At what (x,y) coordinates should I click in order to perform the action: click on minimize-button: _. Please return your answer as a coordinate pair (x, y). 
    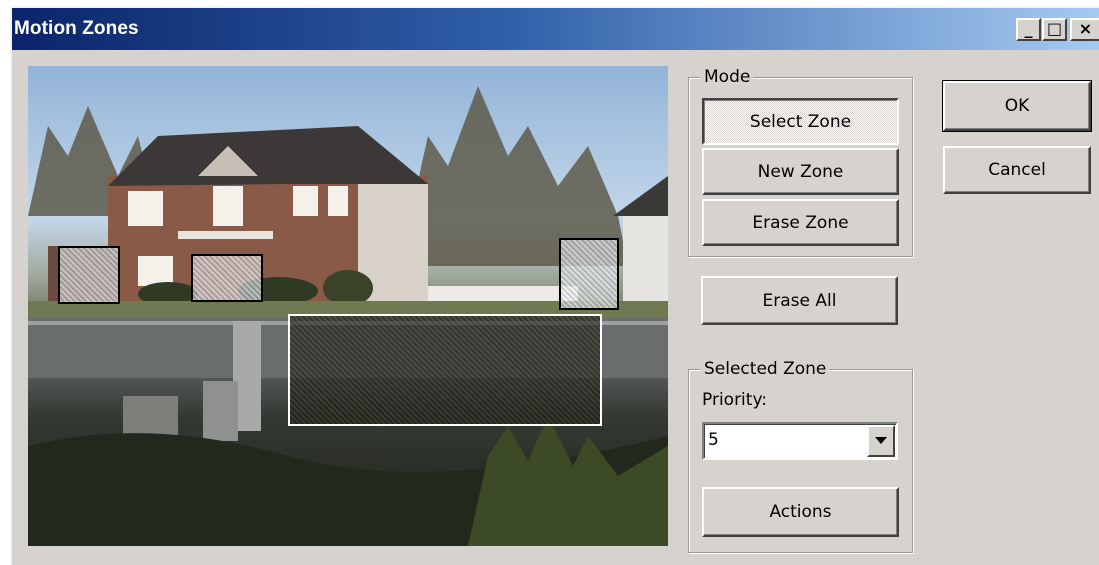
    Looking at the image, I should click on (1028, 29).